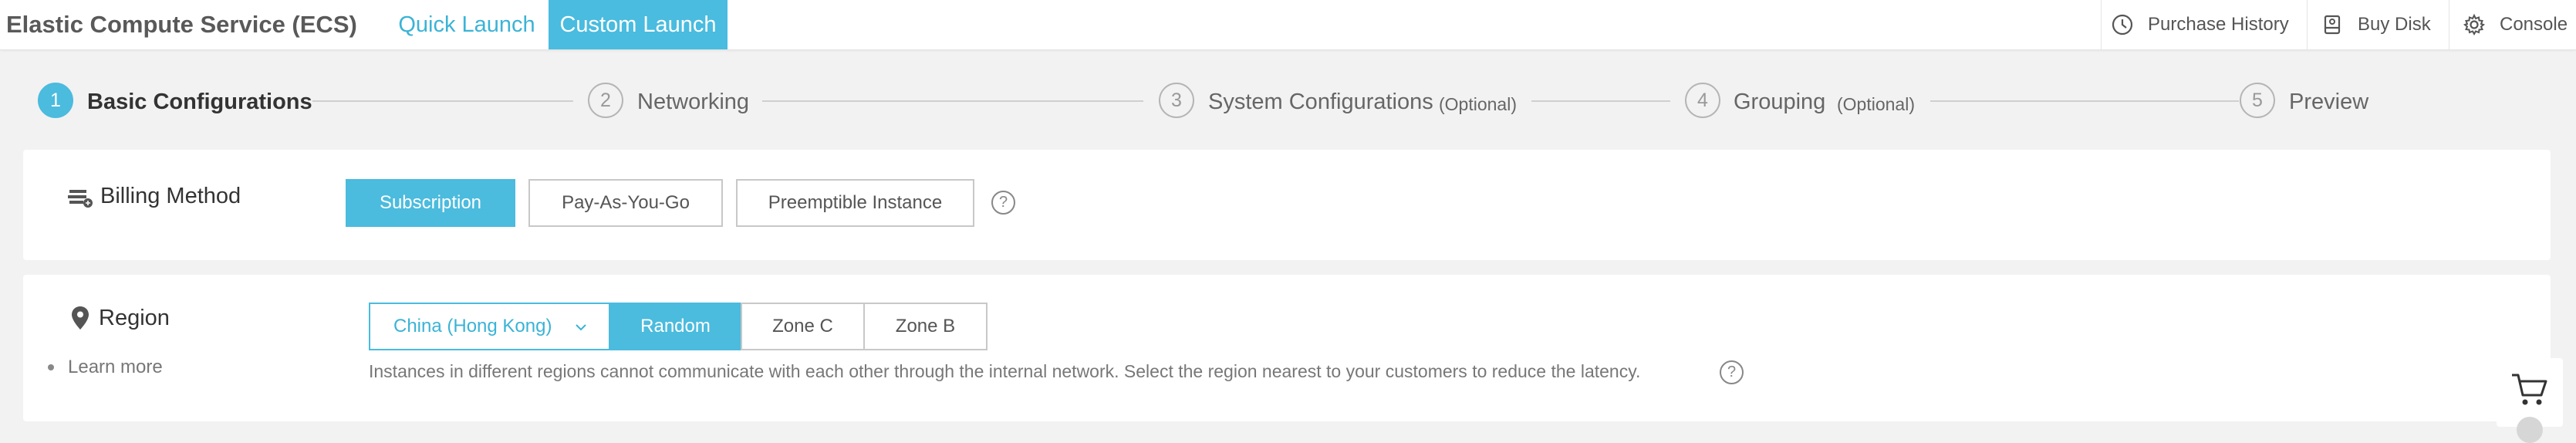 This screenshot has height=443, width=2576. I want to click on billing-method-label: Billing Method, so click(170, 196).